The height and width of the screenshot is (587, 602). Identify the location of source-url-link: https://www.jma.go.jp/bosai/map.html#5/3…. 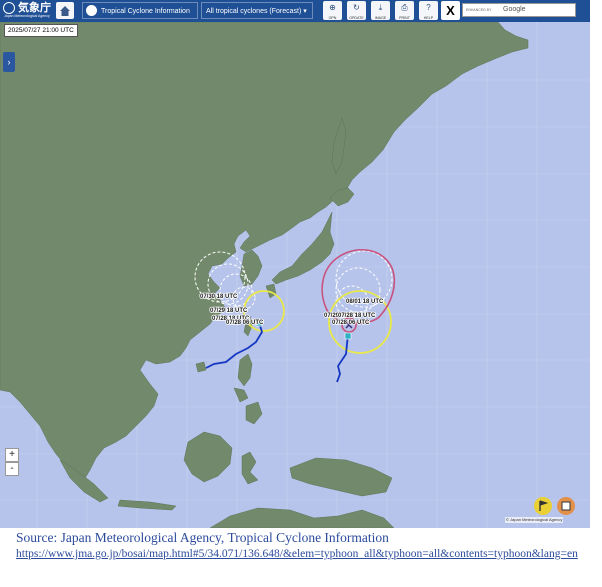
(306, 554).